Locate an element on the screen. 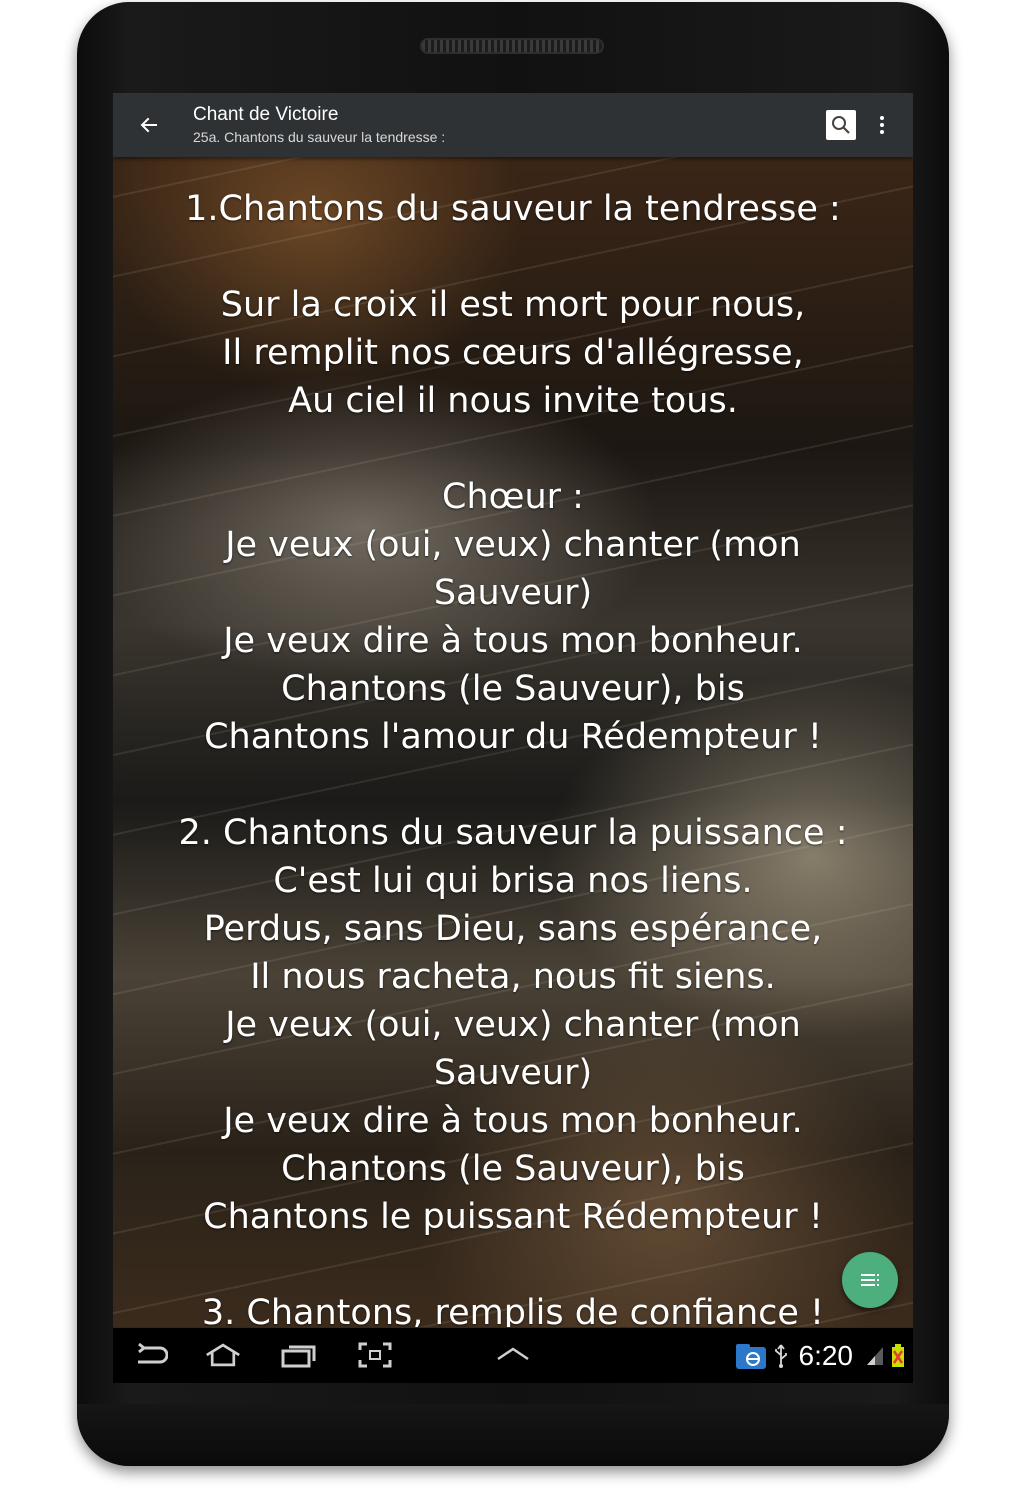 This screenshot has height=1490, width=1025. back-button is located at coordinates (149, 125).